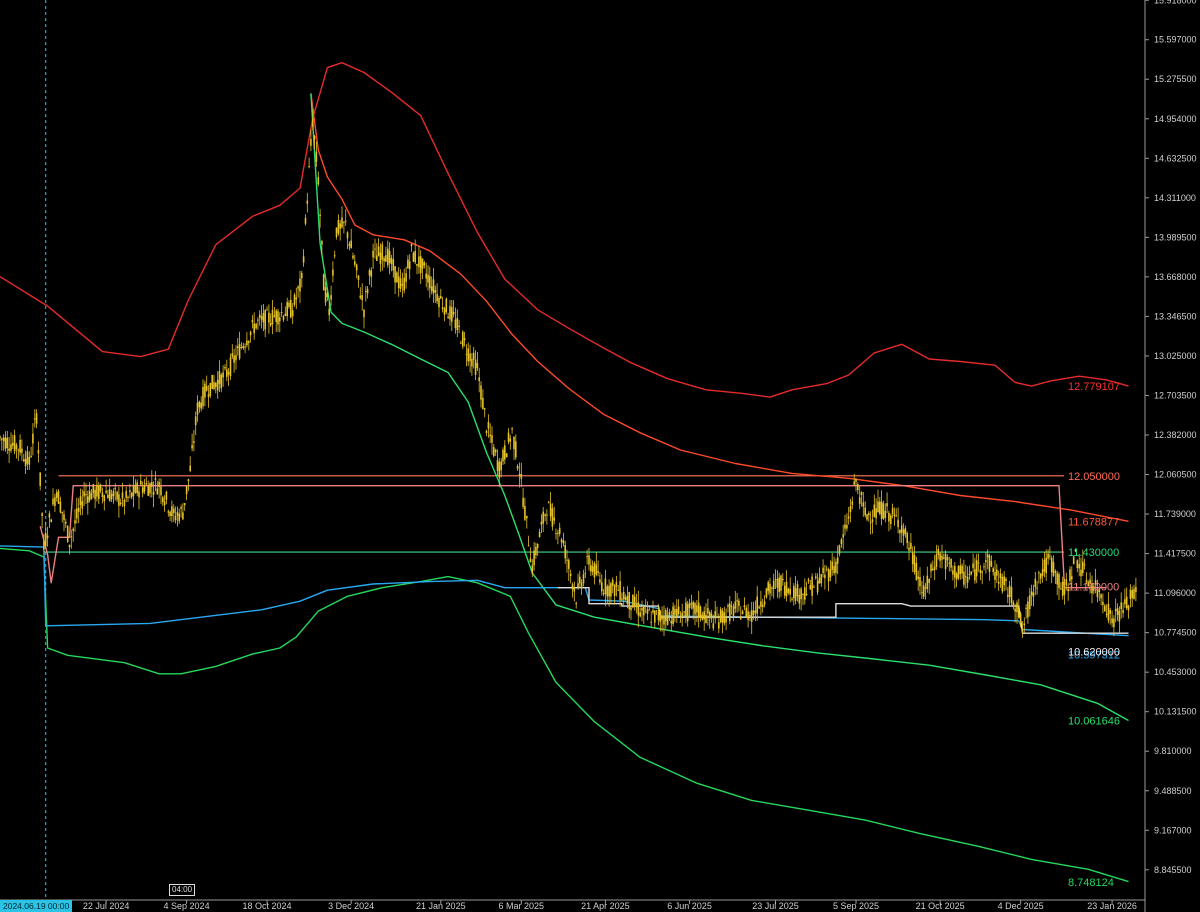 This screenshot has height=912, width=1200. I want to click on x-tick-label: 22 Jul 2024, so click(106, 906).